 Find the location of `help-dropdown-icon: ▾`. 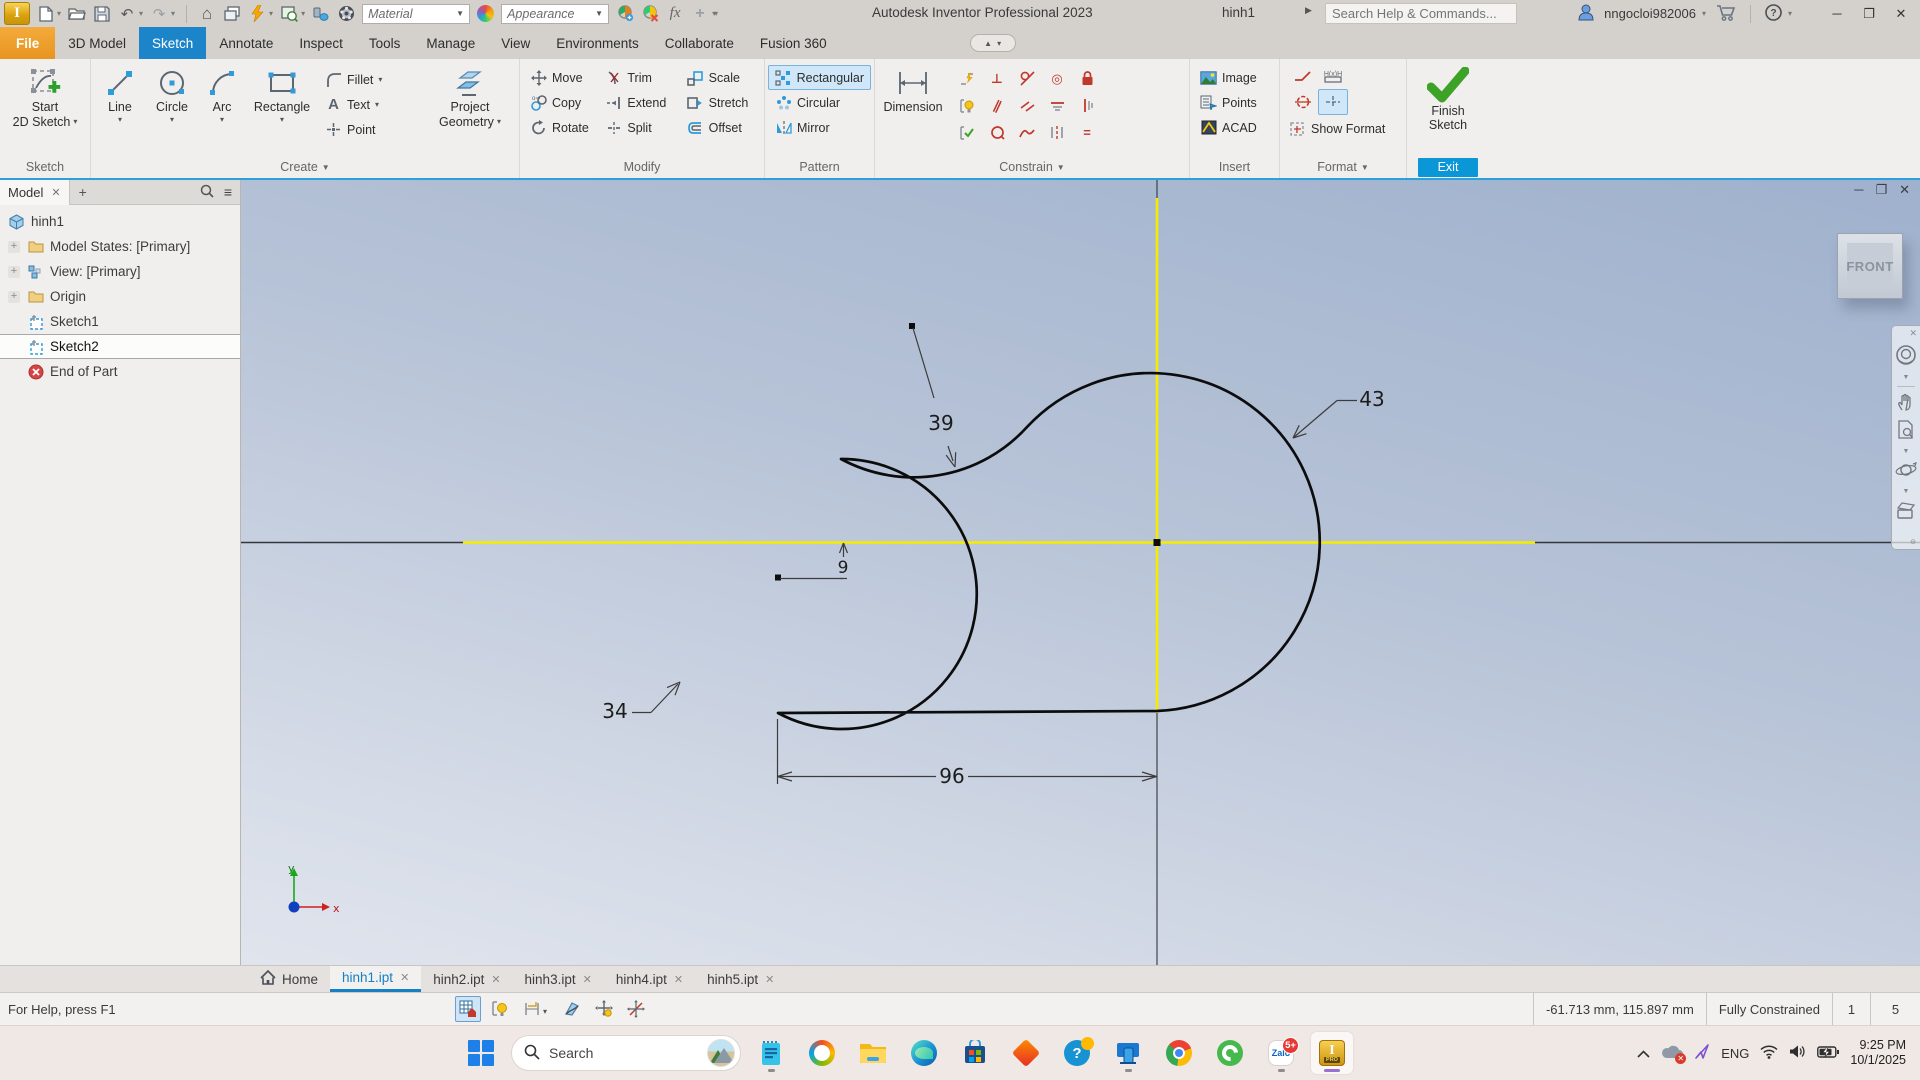

help-dropdown-icon: ▾ is located at coordinates (1790, 13).